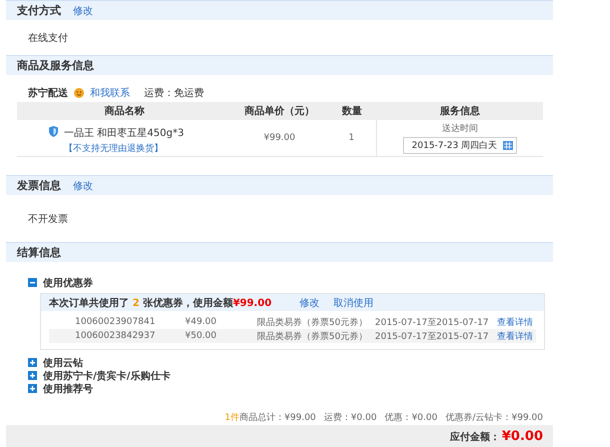 The image size is (610, 447). I want to click on option-label: 使用苏宁卡/贵宾卡/乐购仕卡, so click(106, 375).